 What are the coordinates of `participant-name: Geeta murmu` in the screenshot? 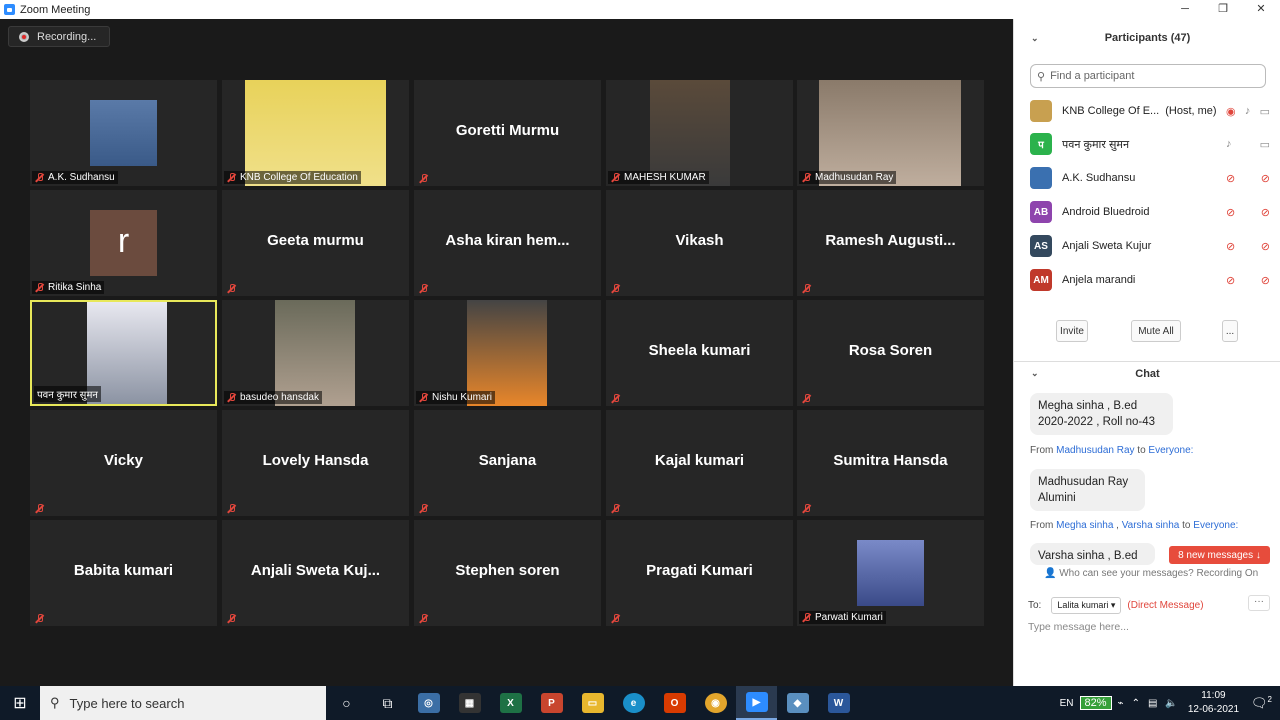 It's located at (315, 240).